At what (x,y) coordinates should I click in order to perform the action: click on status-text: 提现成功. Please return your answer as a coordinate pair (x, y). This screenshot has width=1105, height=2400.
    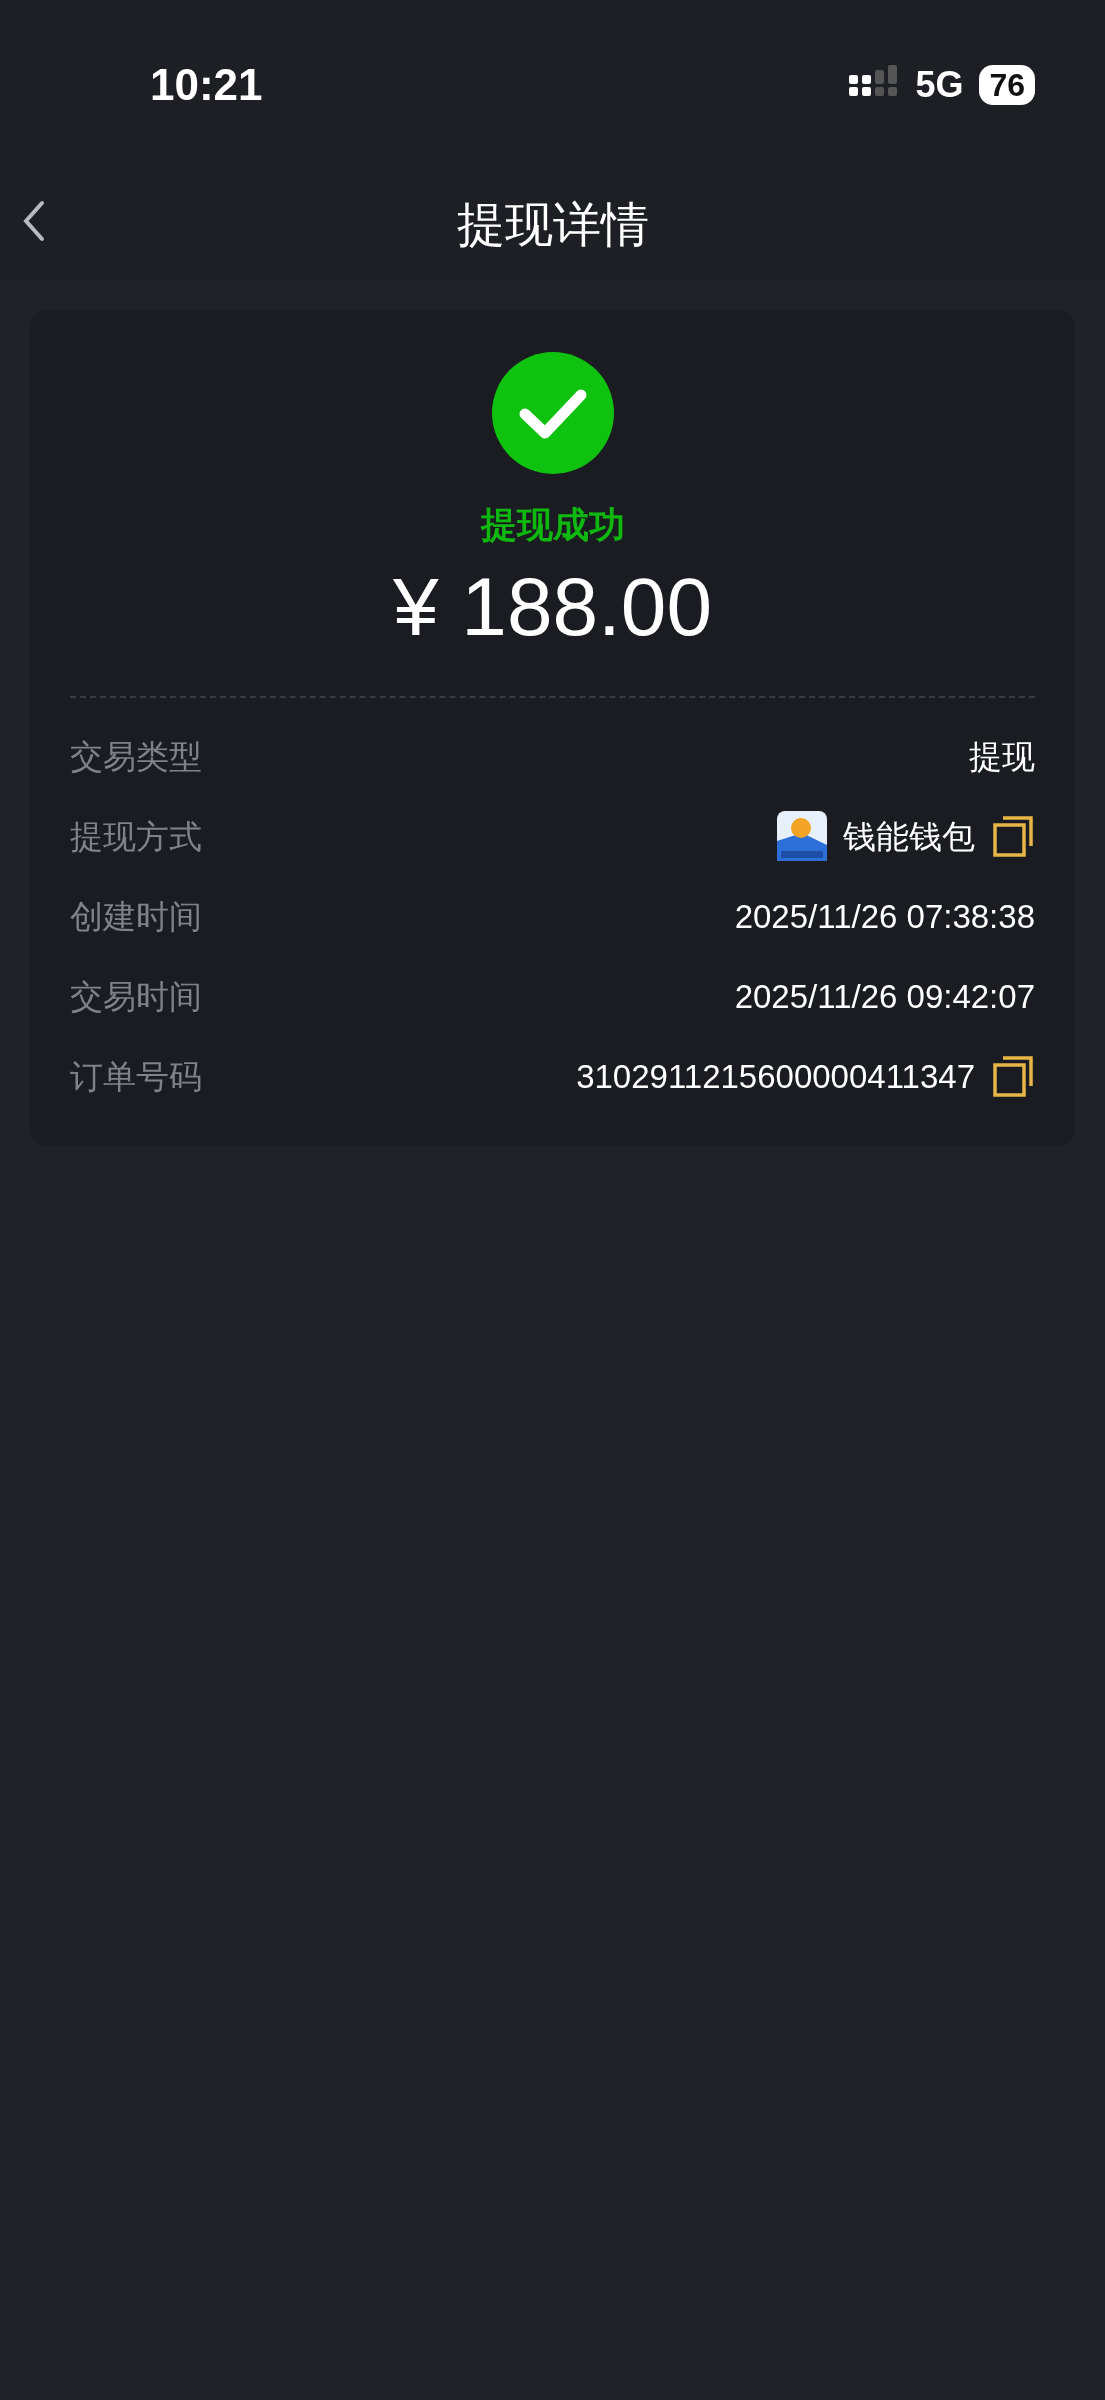
    Looking at the image, I should click on (552, 525).